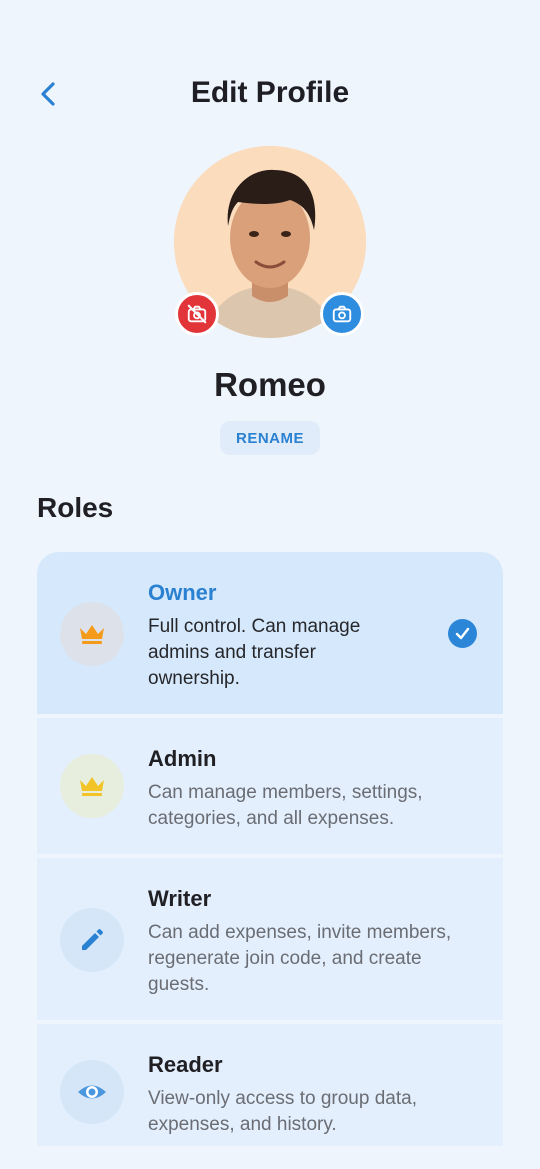 The image size is (540, 1169). What do you see at coordinates (270, 384) in the screenshot?
I see `profile-name: Romeo` at bounding box center [270, 384].